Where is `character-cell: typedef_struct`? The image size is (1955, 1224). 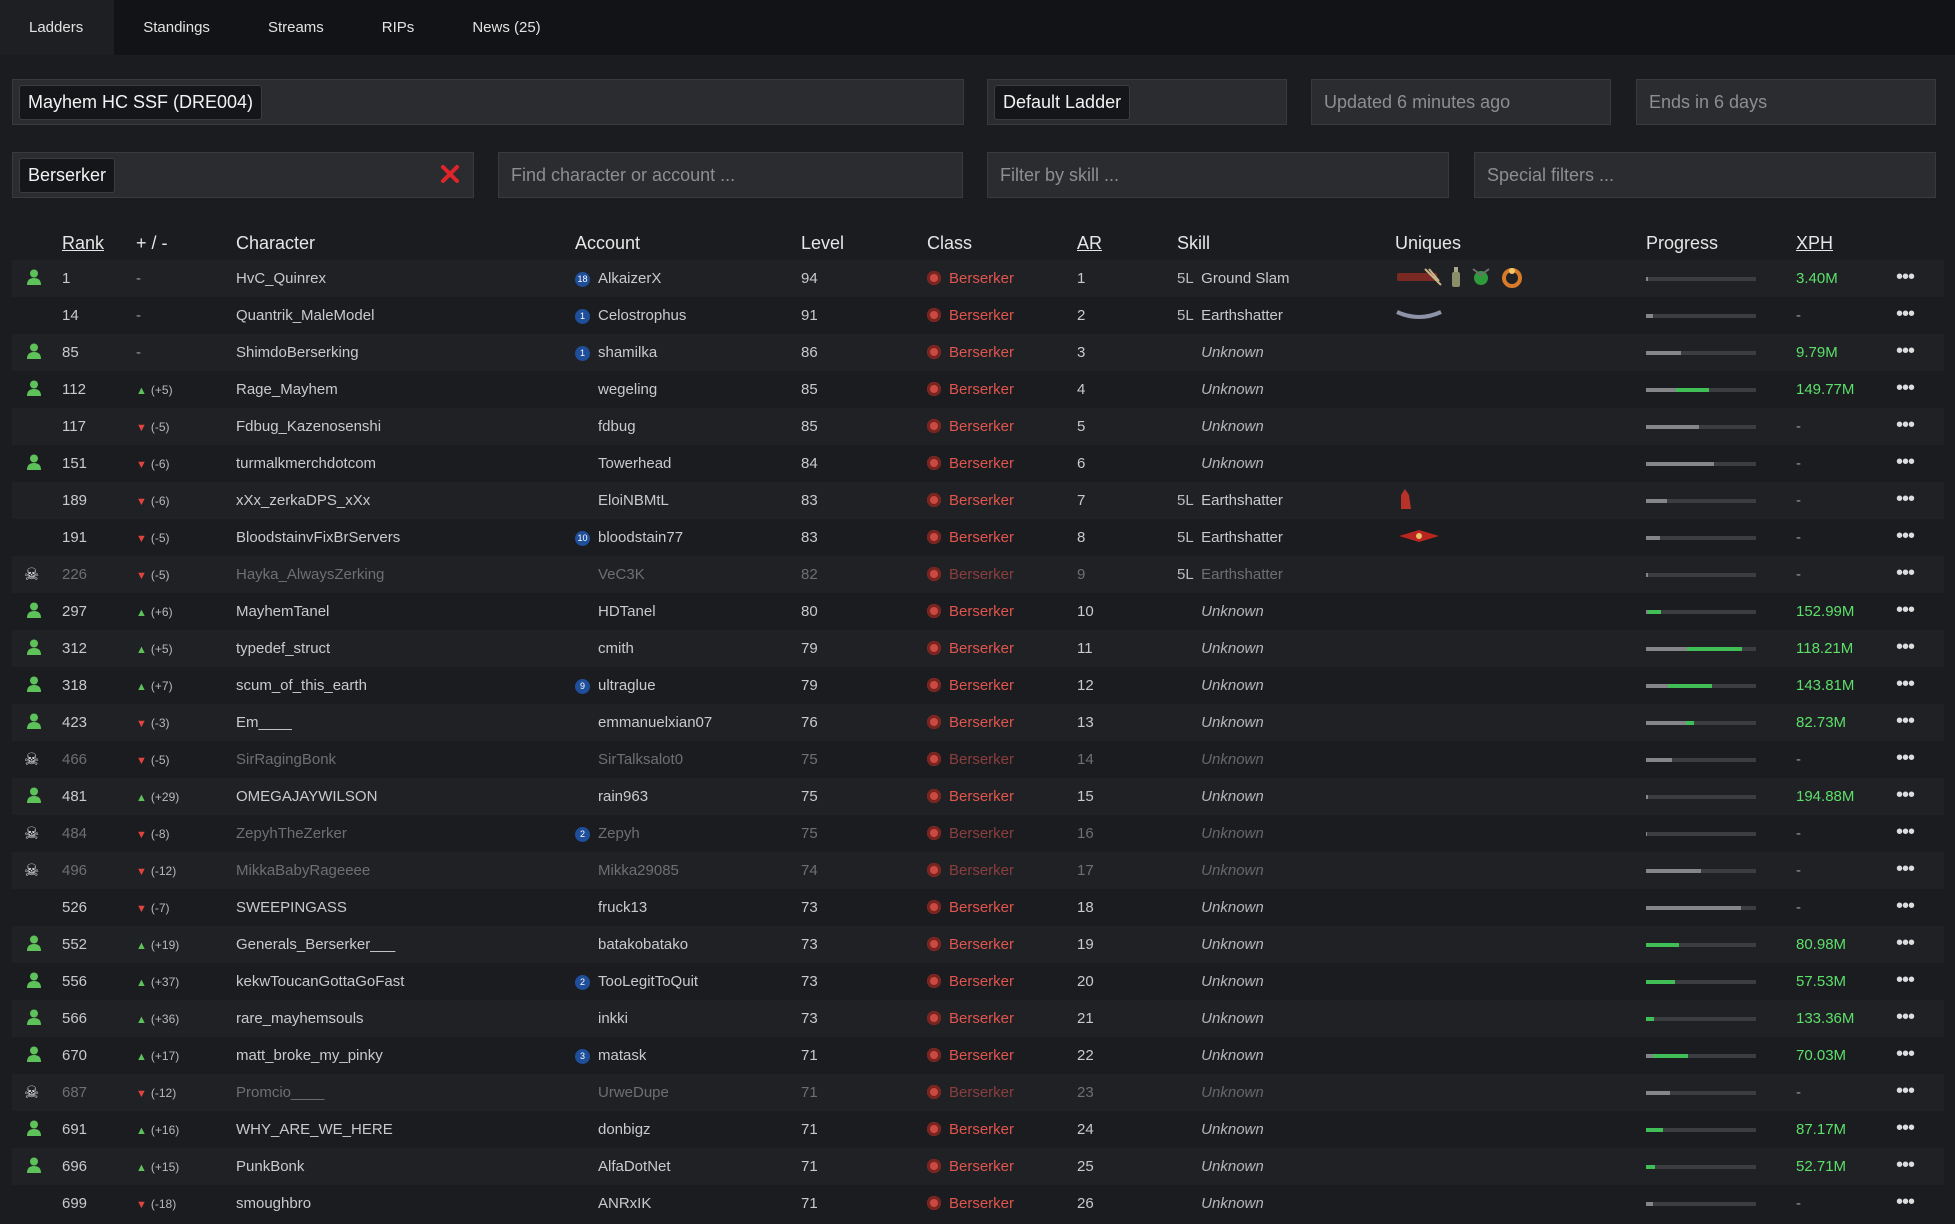
character-cell: typedef_struct is located at coordinates (405, 648).